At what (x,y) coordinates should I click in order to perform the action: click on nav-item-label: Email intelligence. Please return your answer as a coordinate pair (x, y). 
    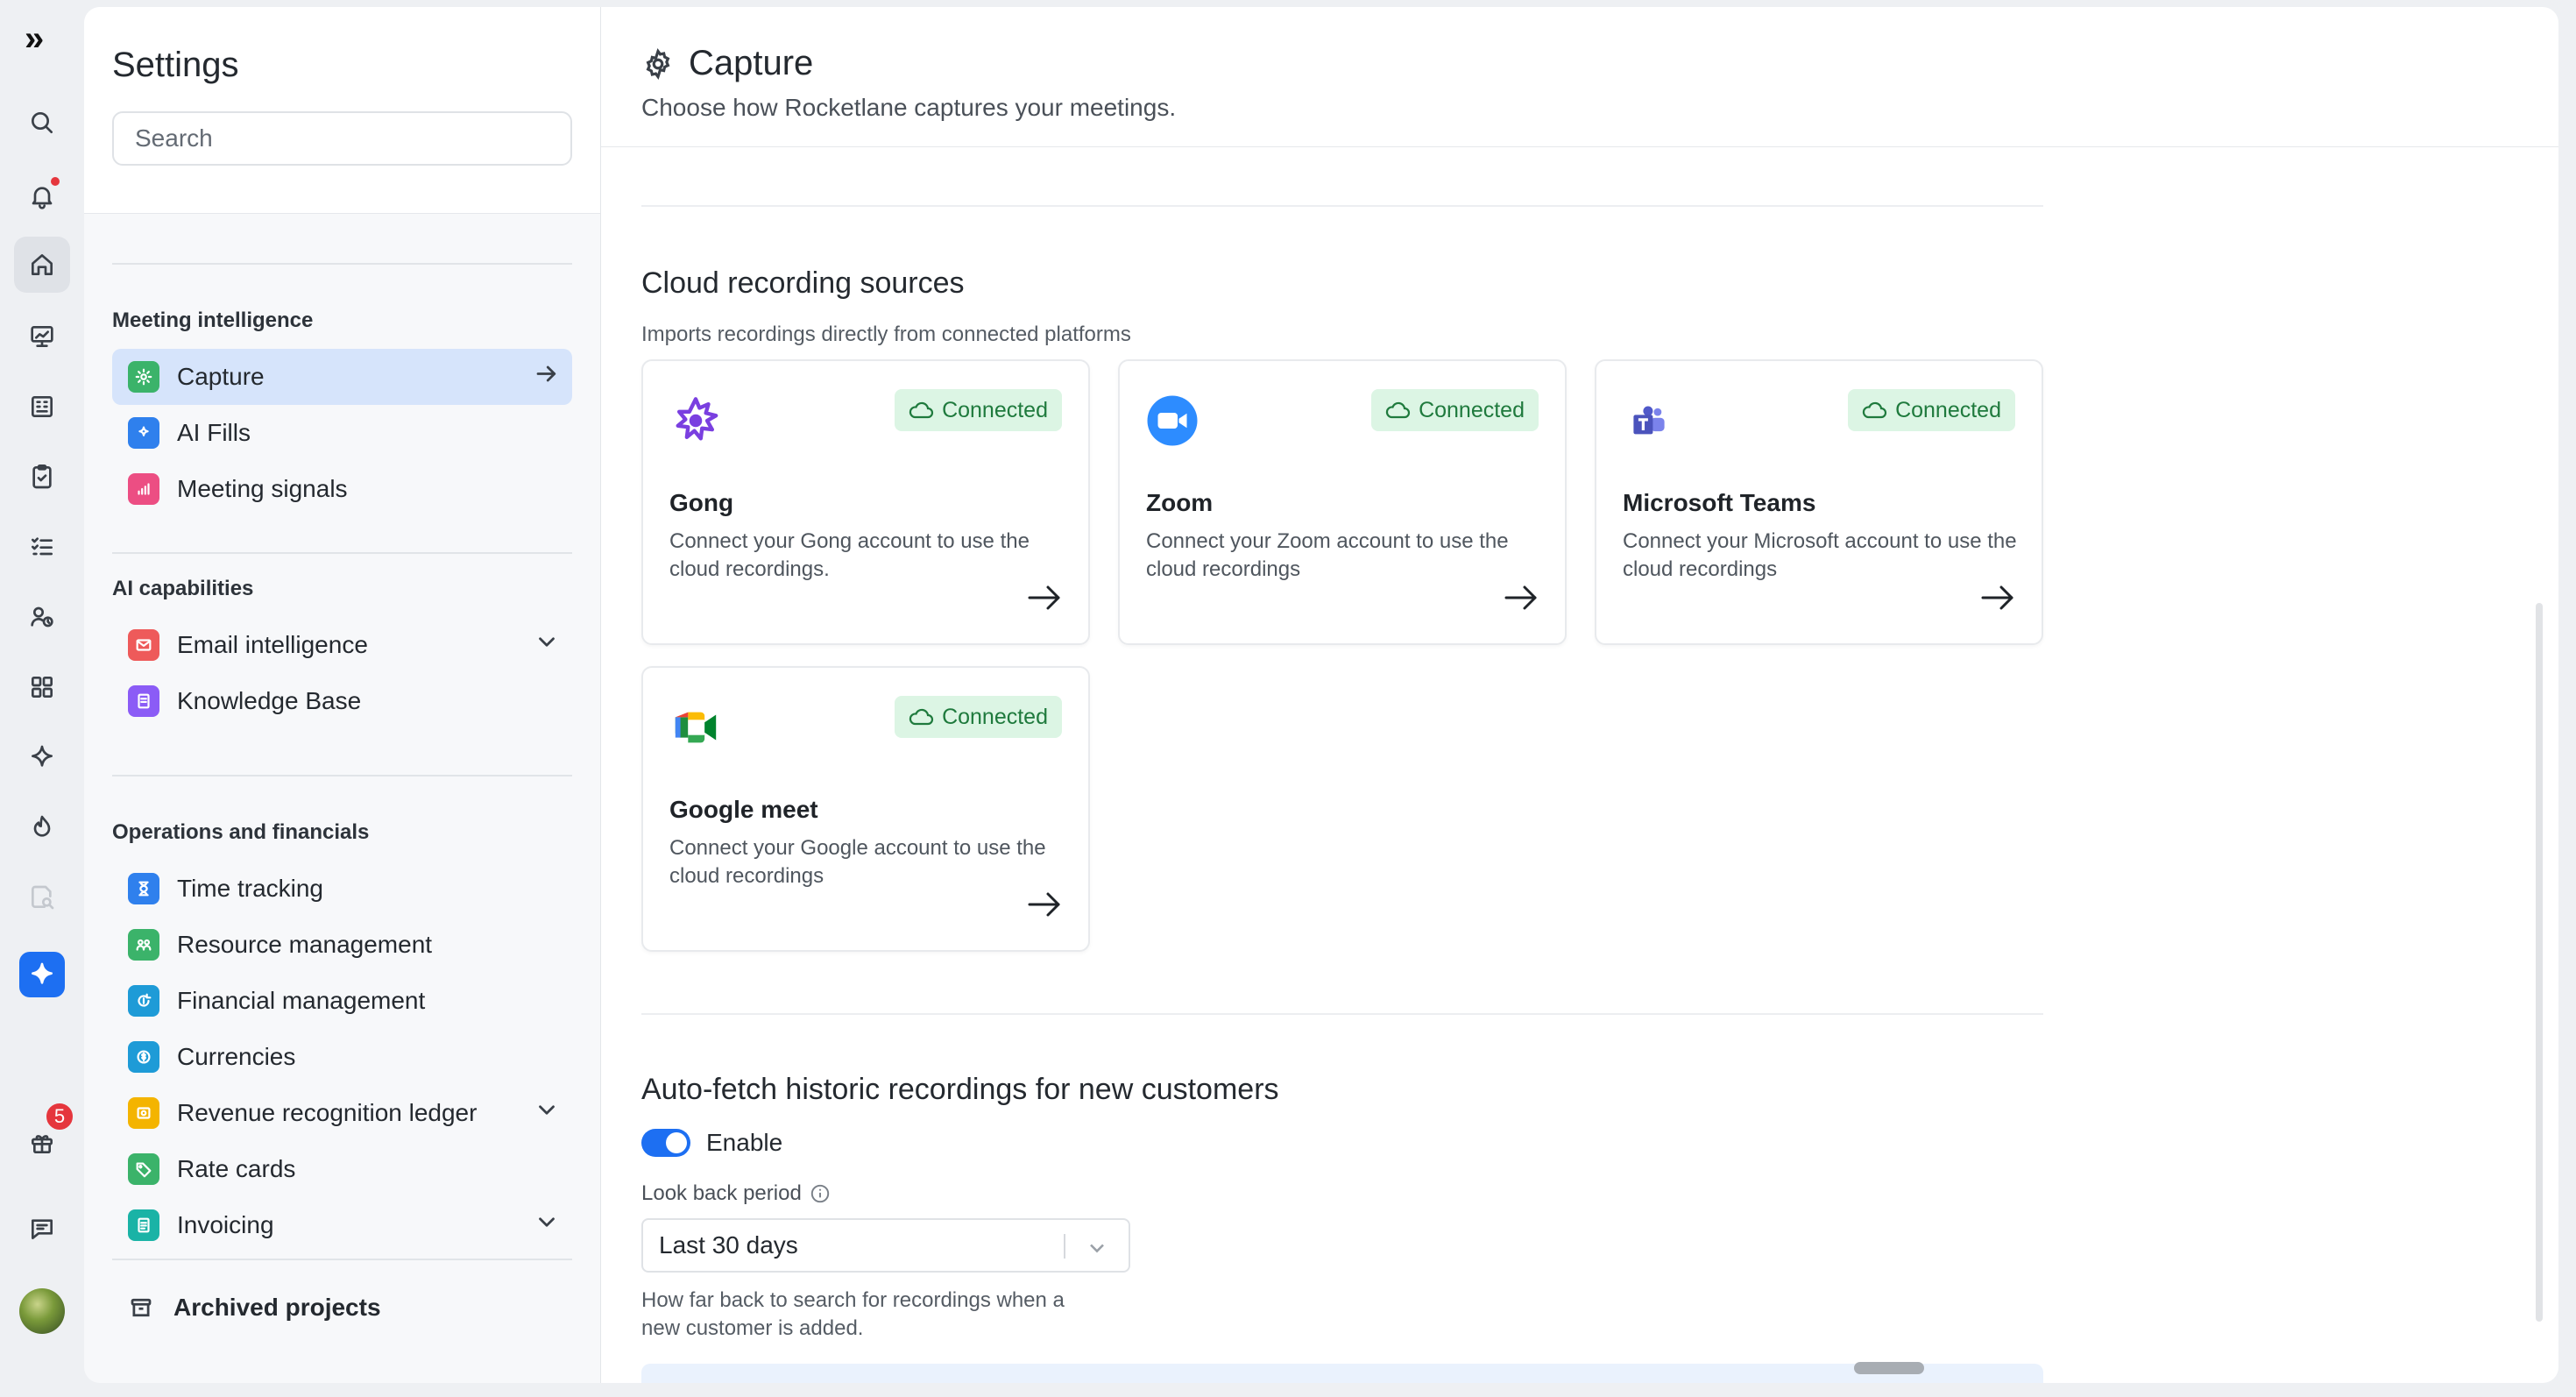
    Looking at the image, I should click on (272, 644).